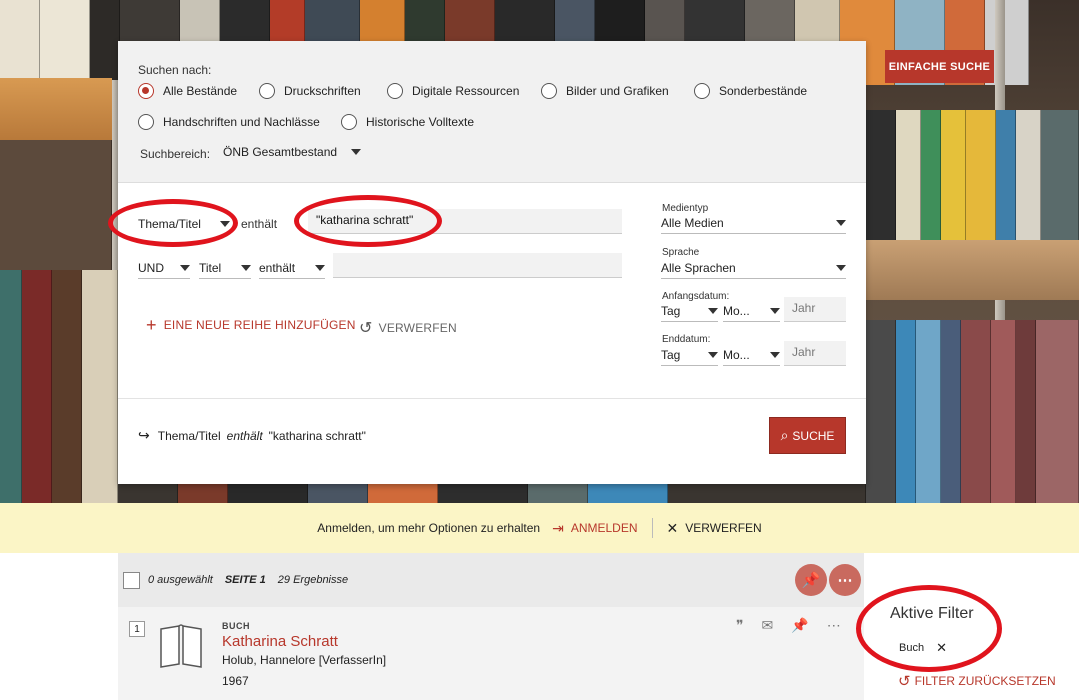 The width and height of the screenshot is (1079, 700). I want to click on result-author: Holub, Hannelore [VerfasserIn], so click(304, 660).